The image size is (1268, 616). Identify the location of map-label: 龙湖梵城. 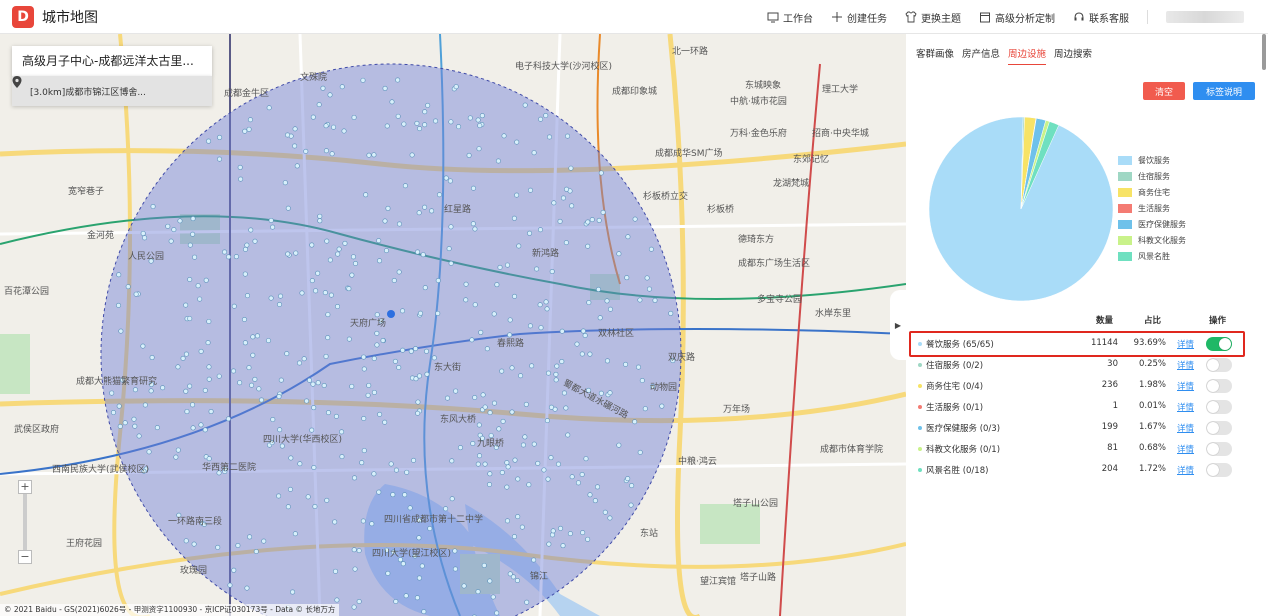
(791, 184).